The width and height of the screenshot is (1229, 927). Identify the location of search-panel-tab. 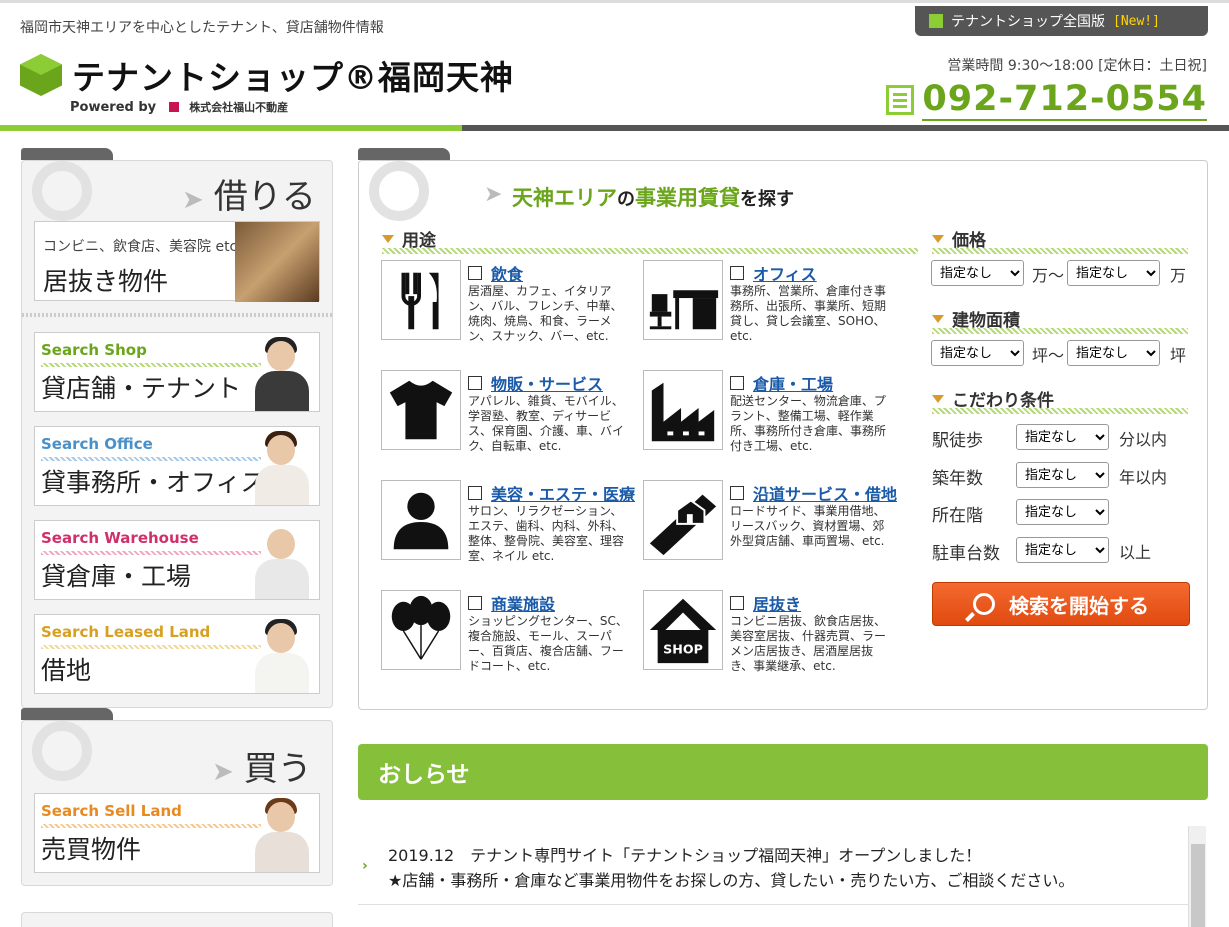
(404, 154).